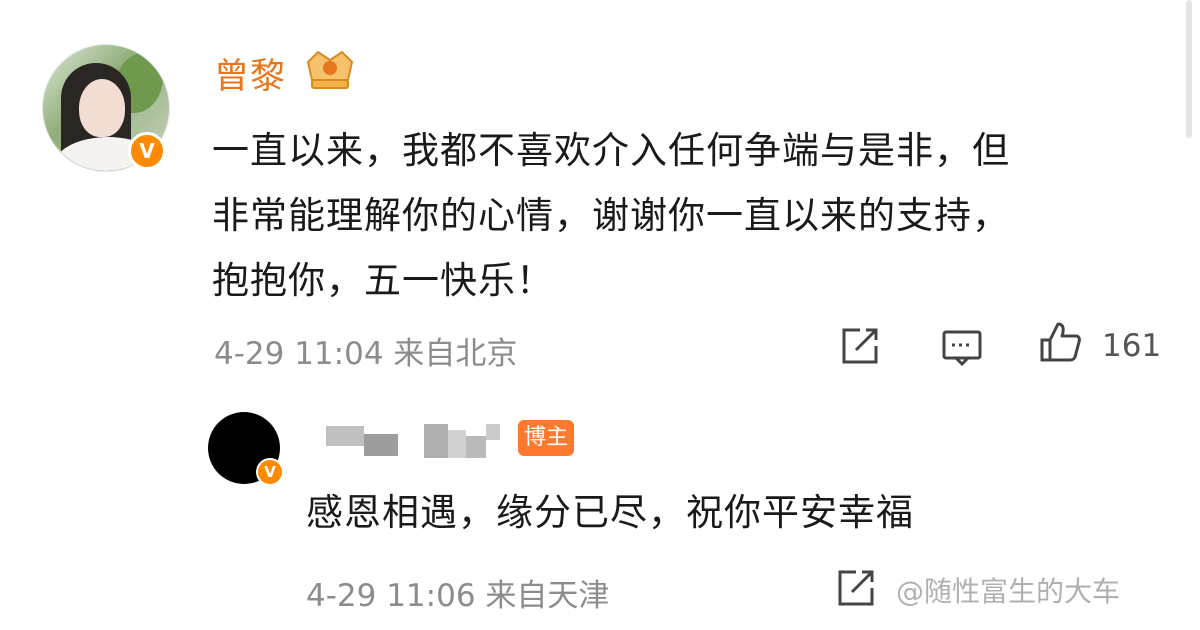  Describe the element at coordinates (1060, 342) in the screenshot. I see `like-icon` at that location.